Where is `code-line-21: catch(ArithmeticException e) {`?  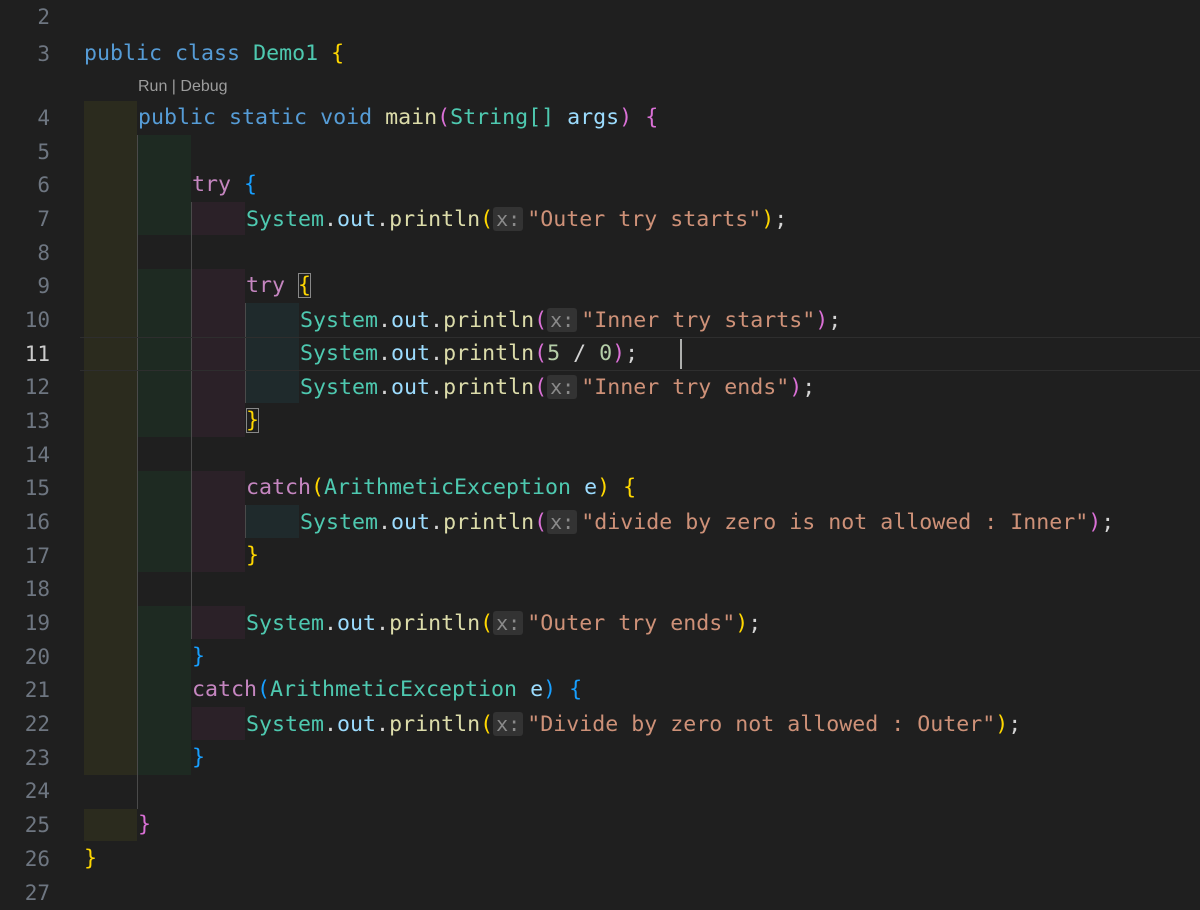
code-line-21: catch(ArithmeticException e) { is located at coordinates (387, 690).